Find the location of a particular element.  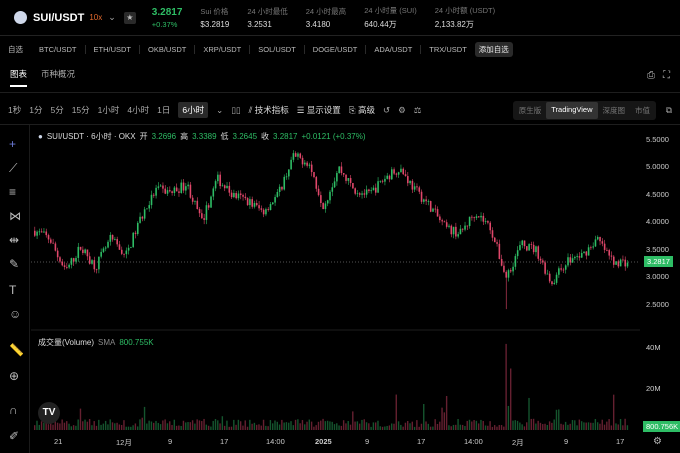

advanced-button: ⎘ 高级 is located at coordinates (362, 110).